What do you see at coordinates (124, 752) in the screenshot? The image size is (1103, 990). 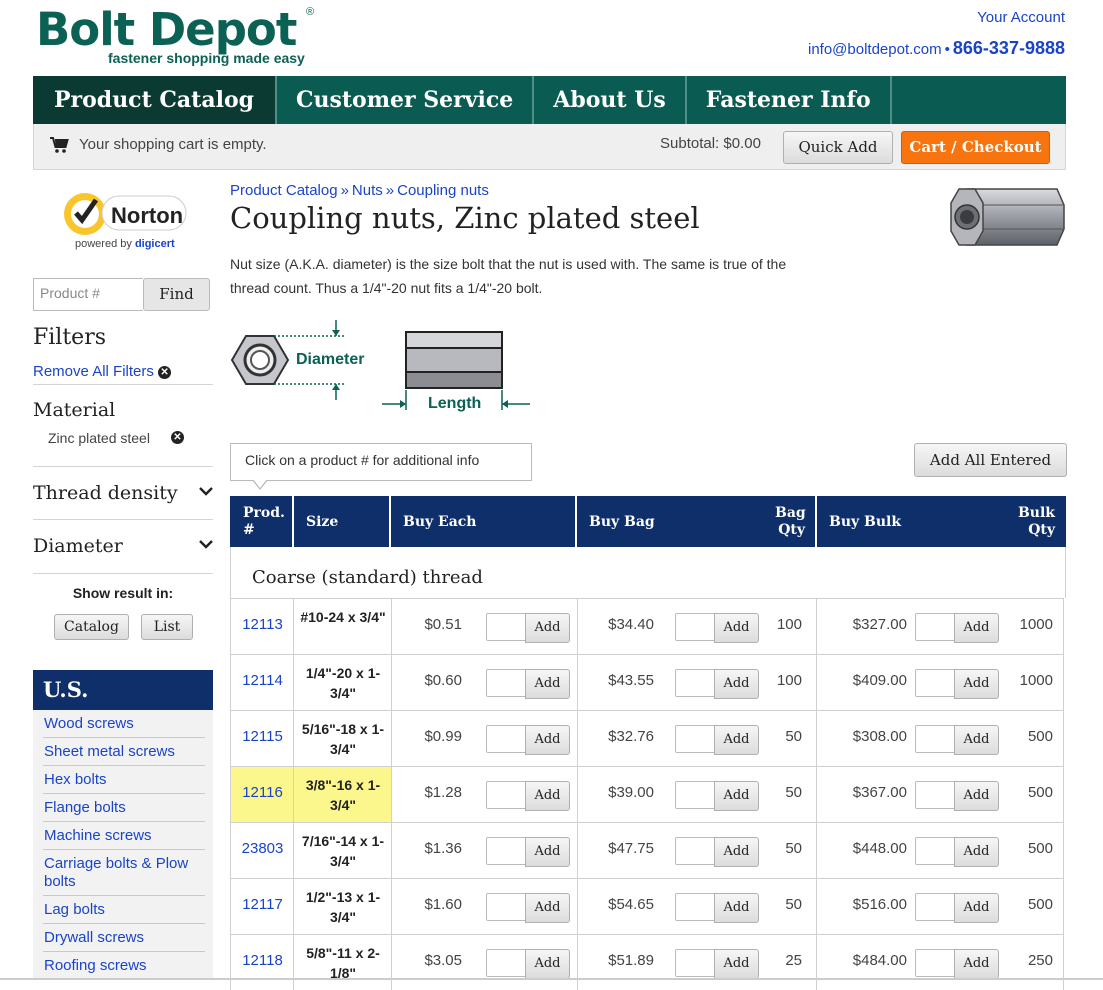 I see `menu-item-sheet-metal-screws: Sheet metal screws` at bounding box center [124, 752].